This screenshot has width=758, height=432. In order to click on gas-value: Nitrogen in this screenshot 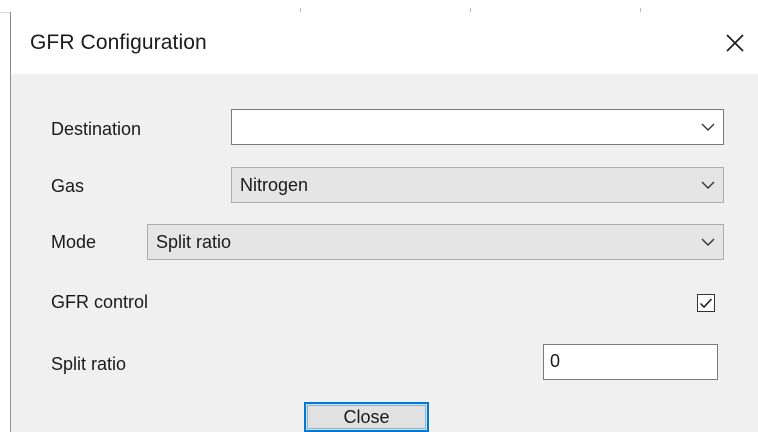, I will do `click(274, 184)`.